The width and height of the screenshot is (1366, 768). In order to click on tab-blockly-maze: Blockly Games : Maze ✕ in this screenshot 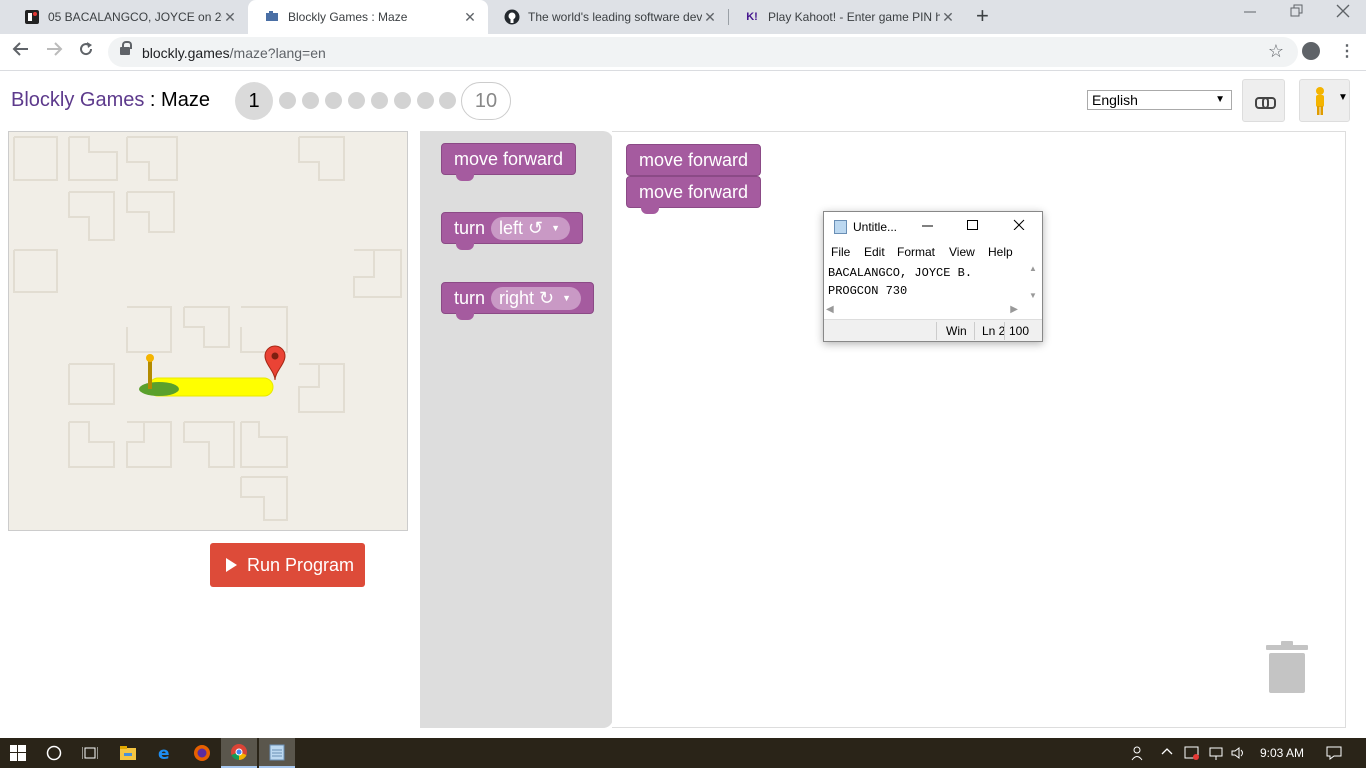, I will do `click(368, 17)`.